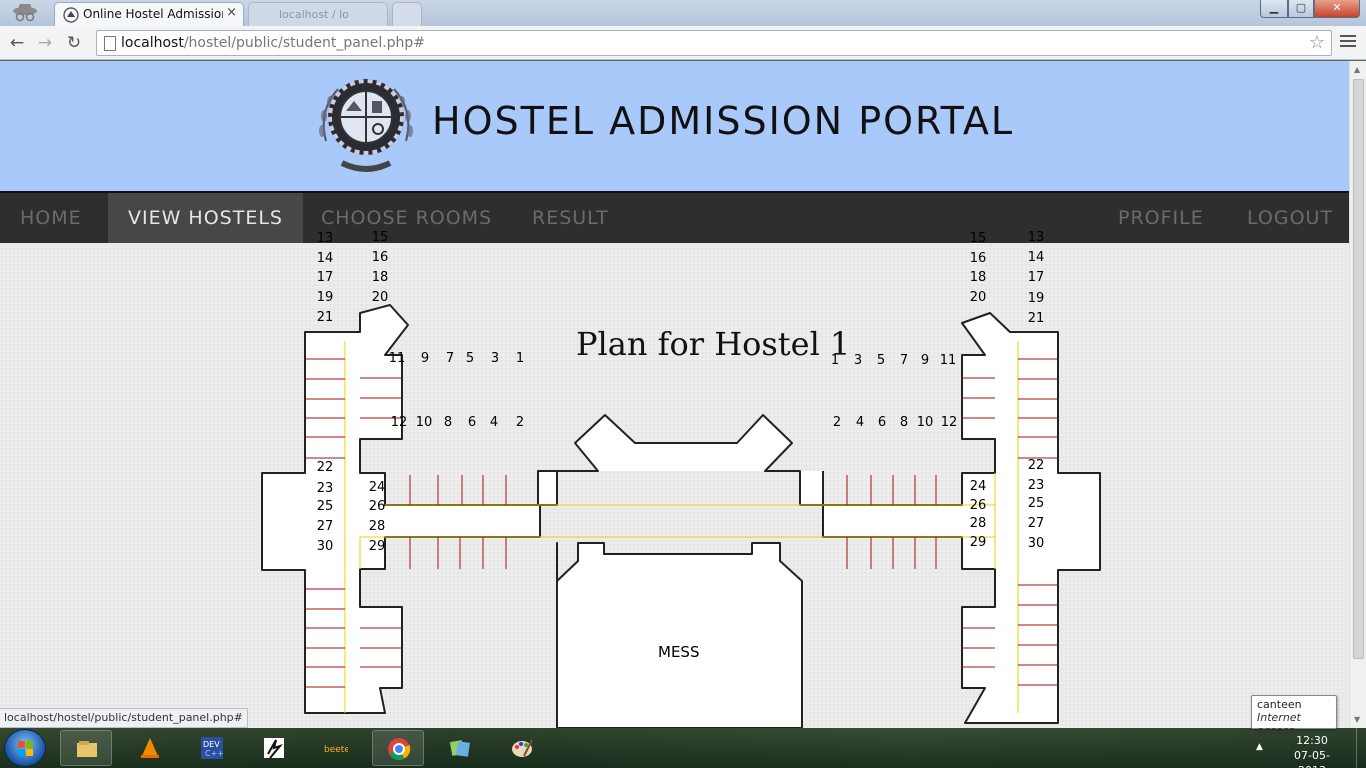 The height and width of the screenshot is (768, 1366). I want to click on taskbar-vlc, so click(150, 748).